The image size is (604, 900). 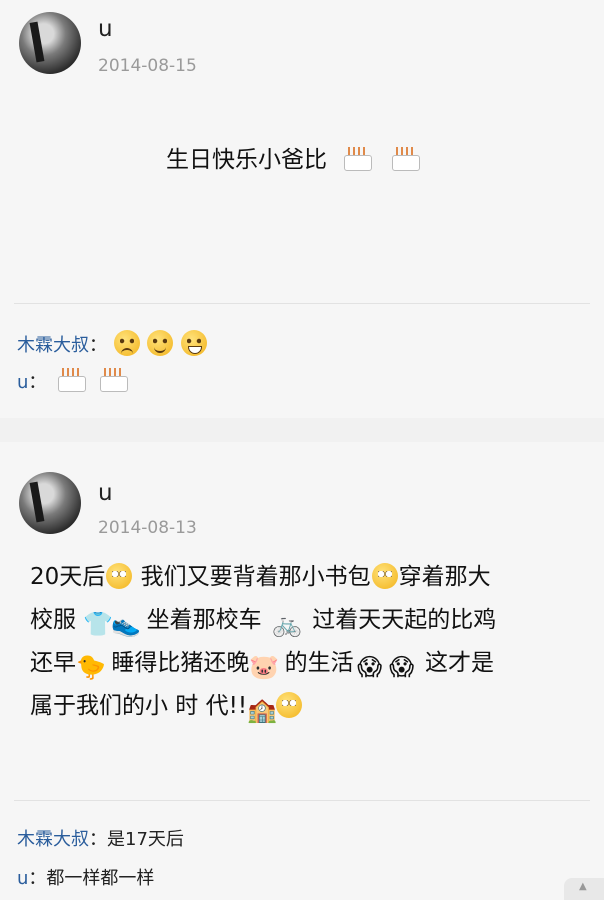 What do you see at coordinates (98, 624) in the screenshot?
I see `shirt-icon: 👕` at bounding box center [98, 624].